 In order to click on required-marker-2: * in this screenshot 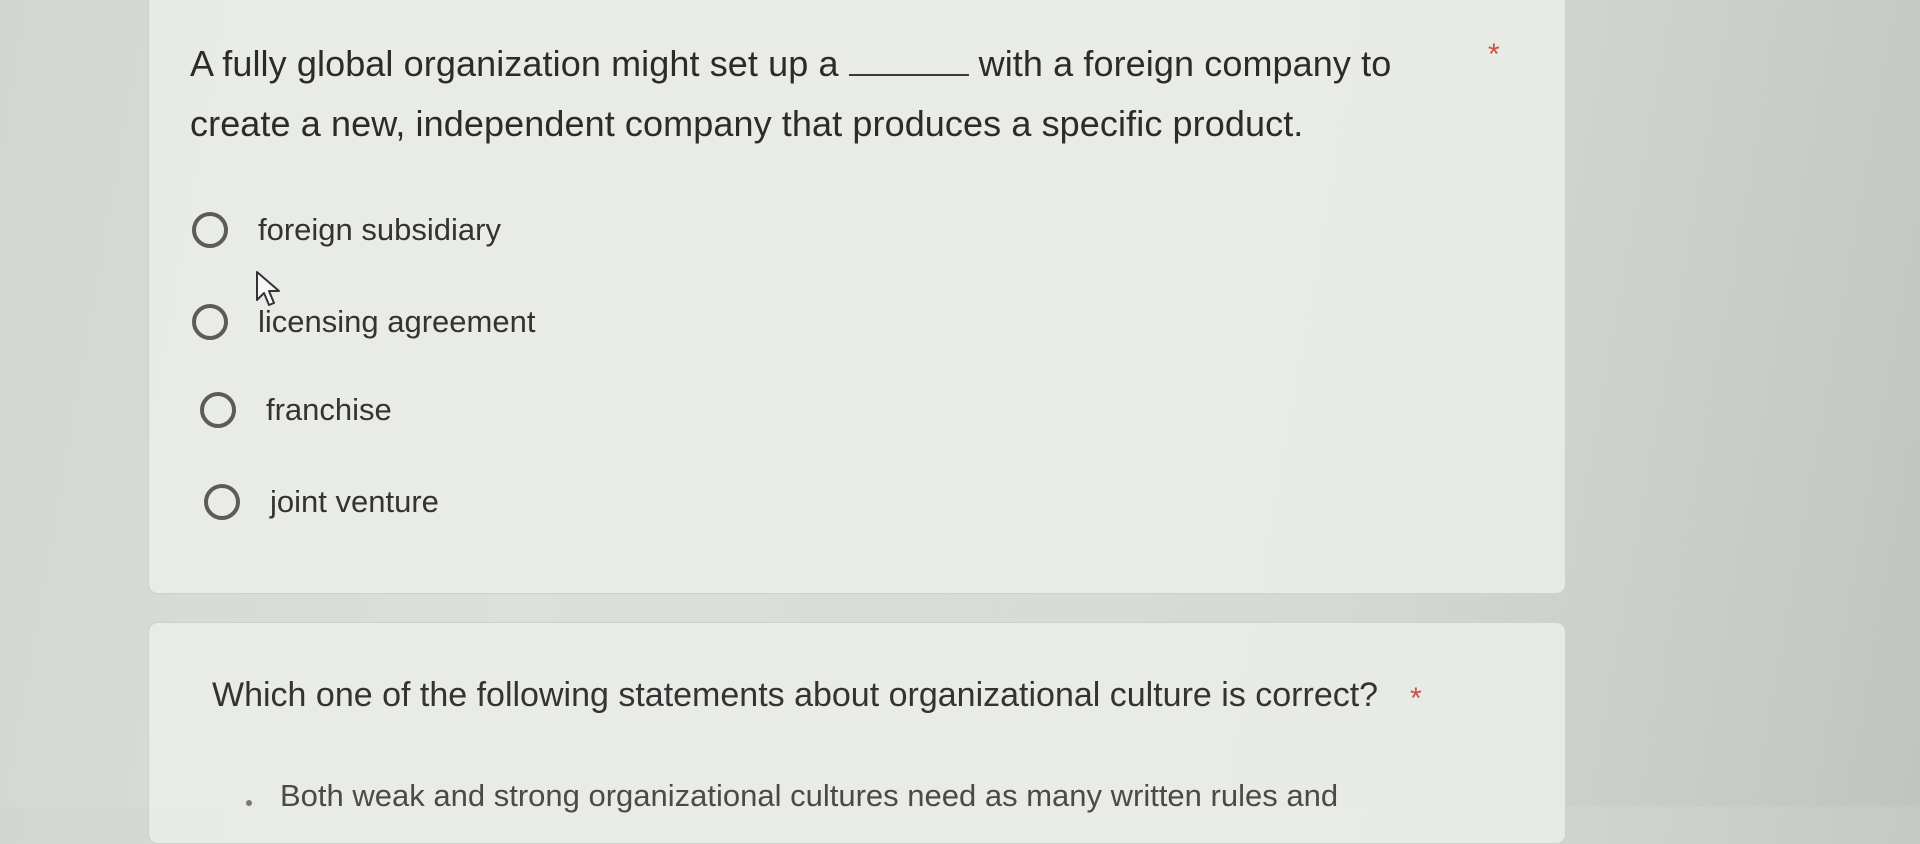, I will do `click(1416, 698)`.